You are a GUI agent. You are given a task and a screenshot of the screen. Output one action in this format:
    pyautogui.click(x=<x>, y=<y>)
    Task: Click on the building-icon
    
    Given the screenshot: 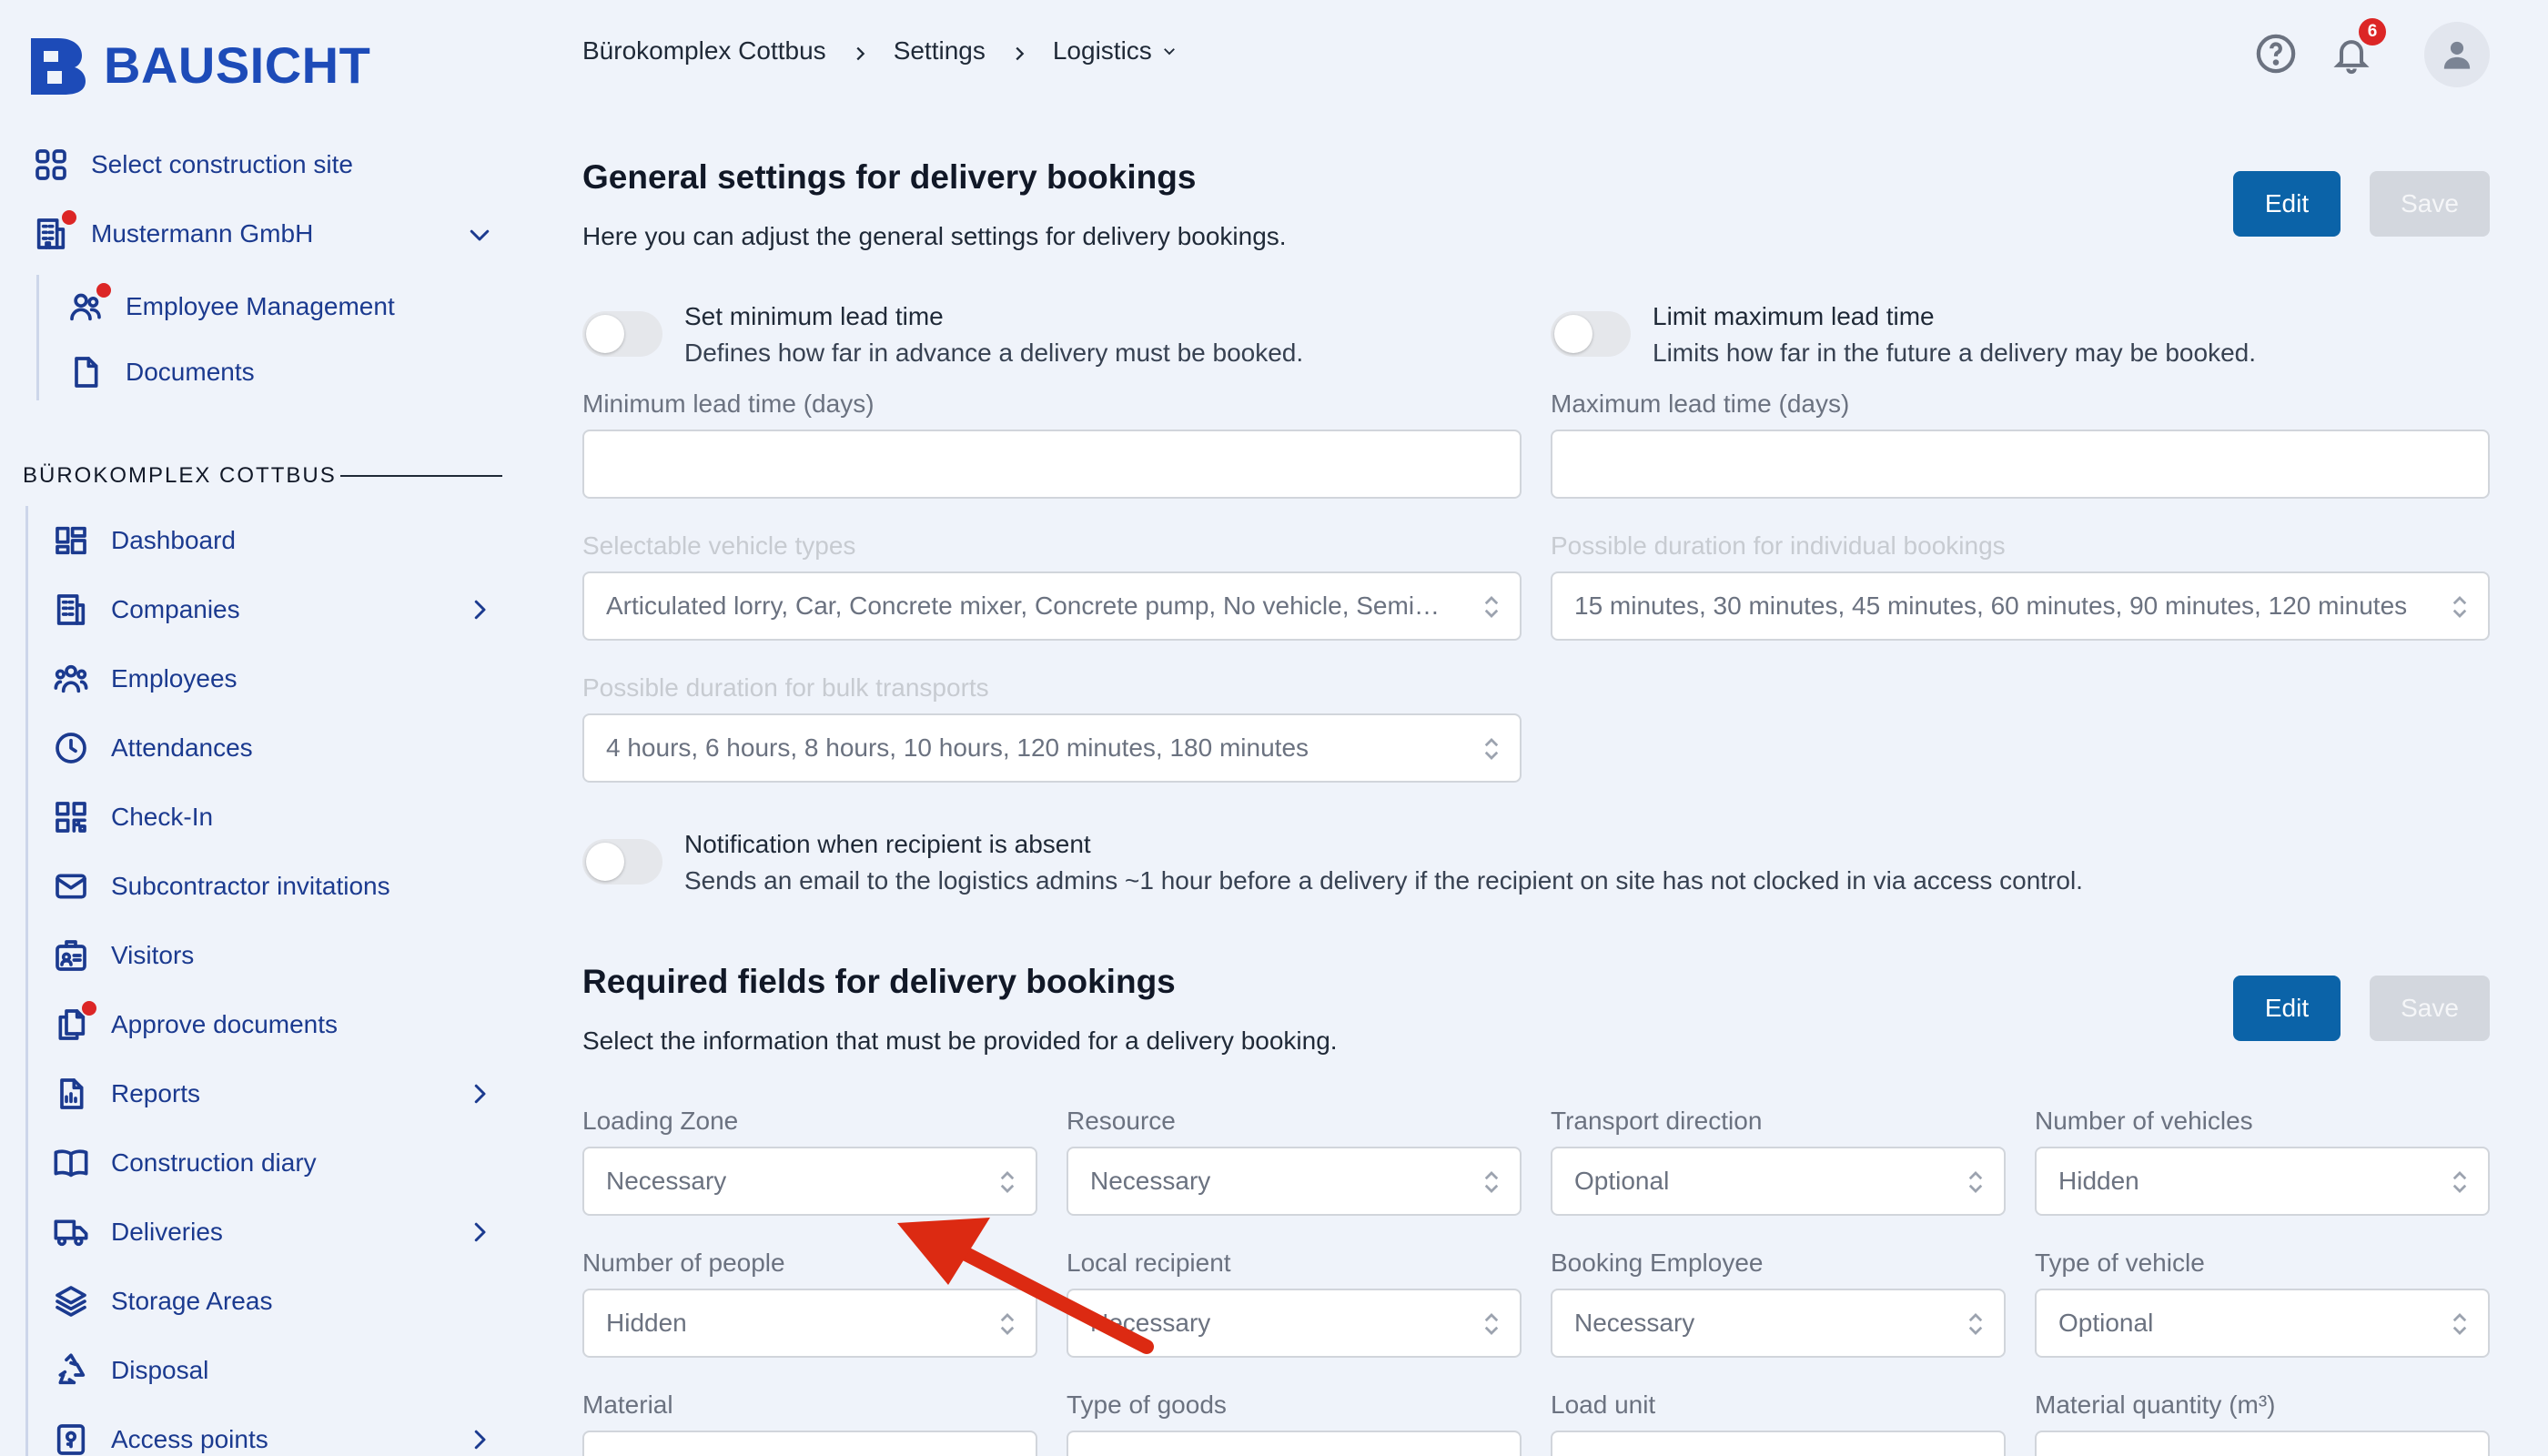 What is the action you would take?
    pyautogui.click(x=71, y=610)
    